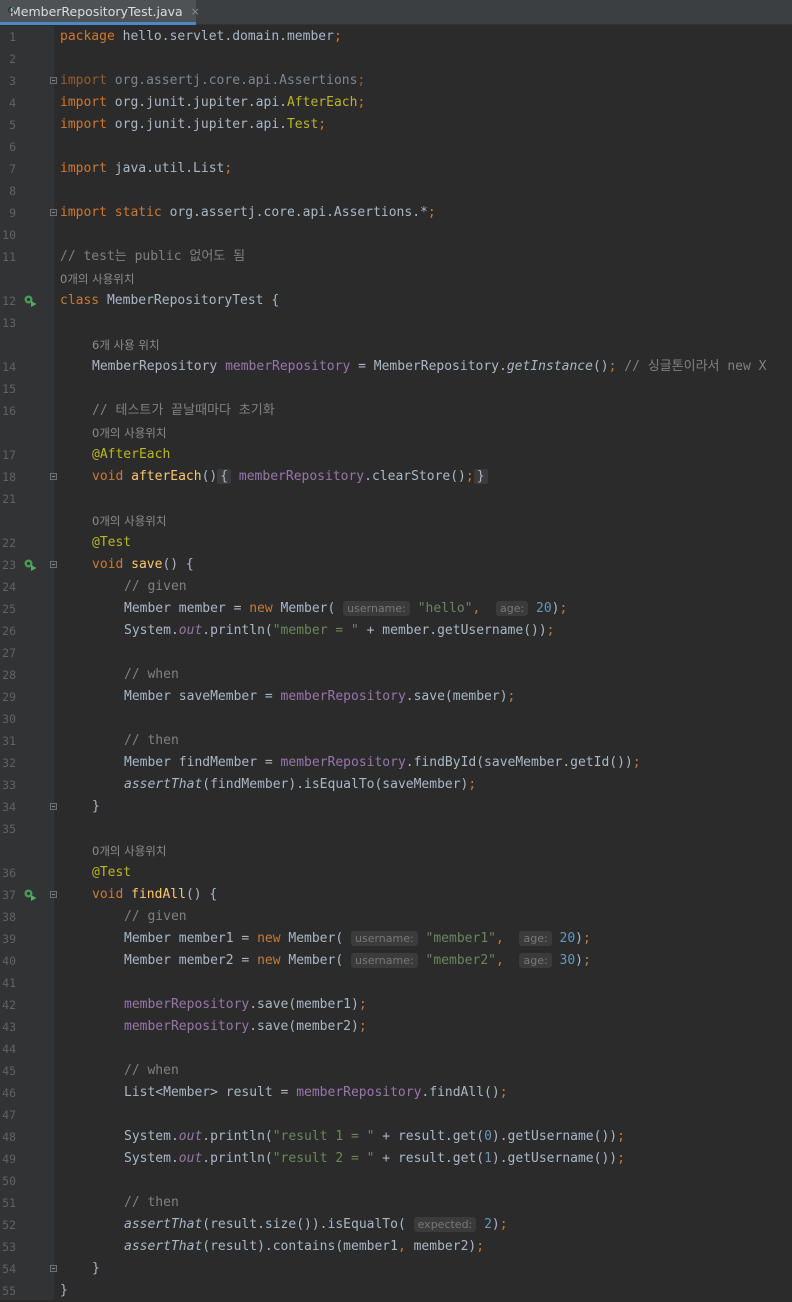 This screenshot has width=792, height=1302. I want to click on line-number: 37, so click(9, 895).